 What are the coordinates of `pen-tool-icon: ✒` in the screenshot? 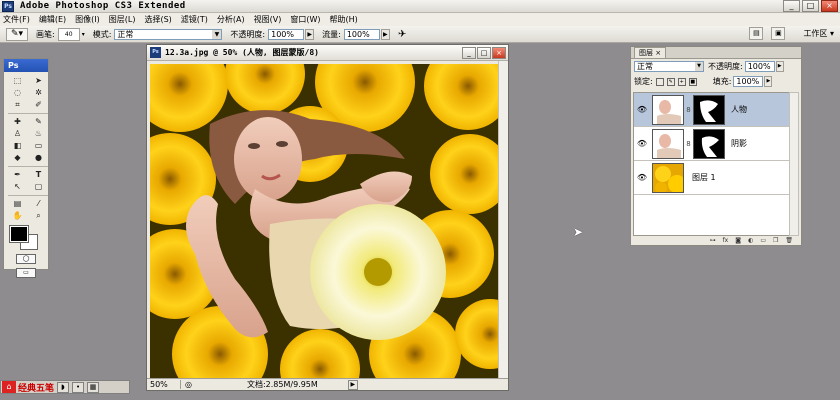 It's located at (17, 175).